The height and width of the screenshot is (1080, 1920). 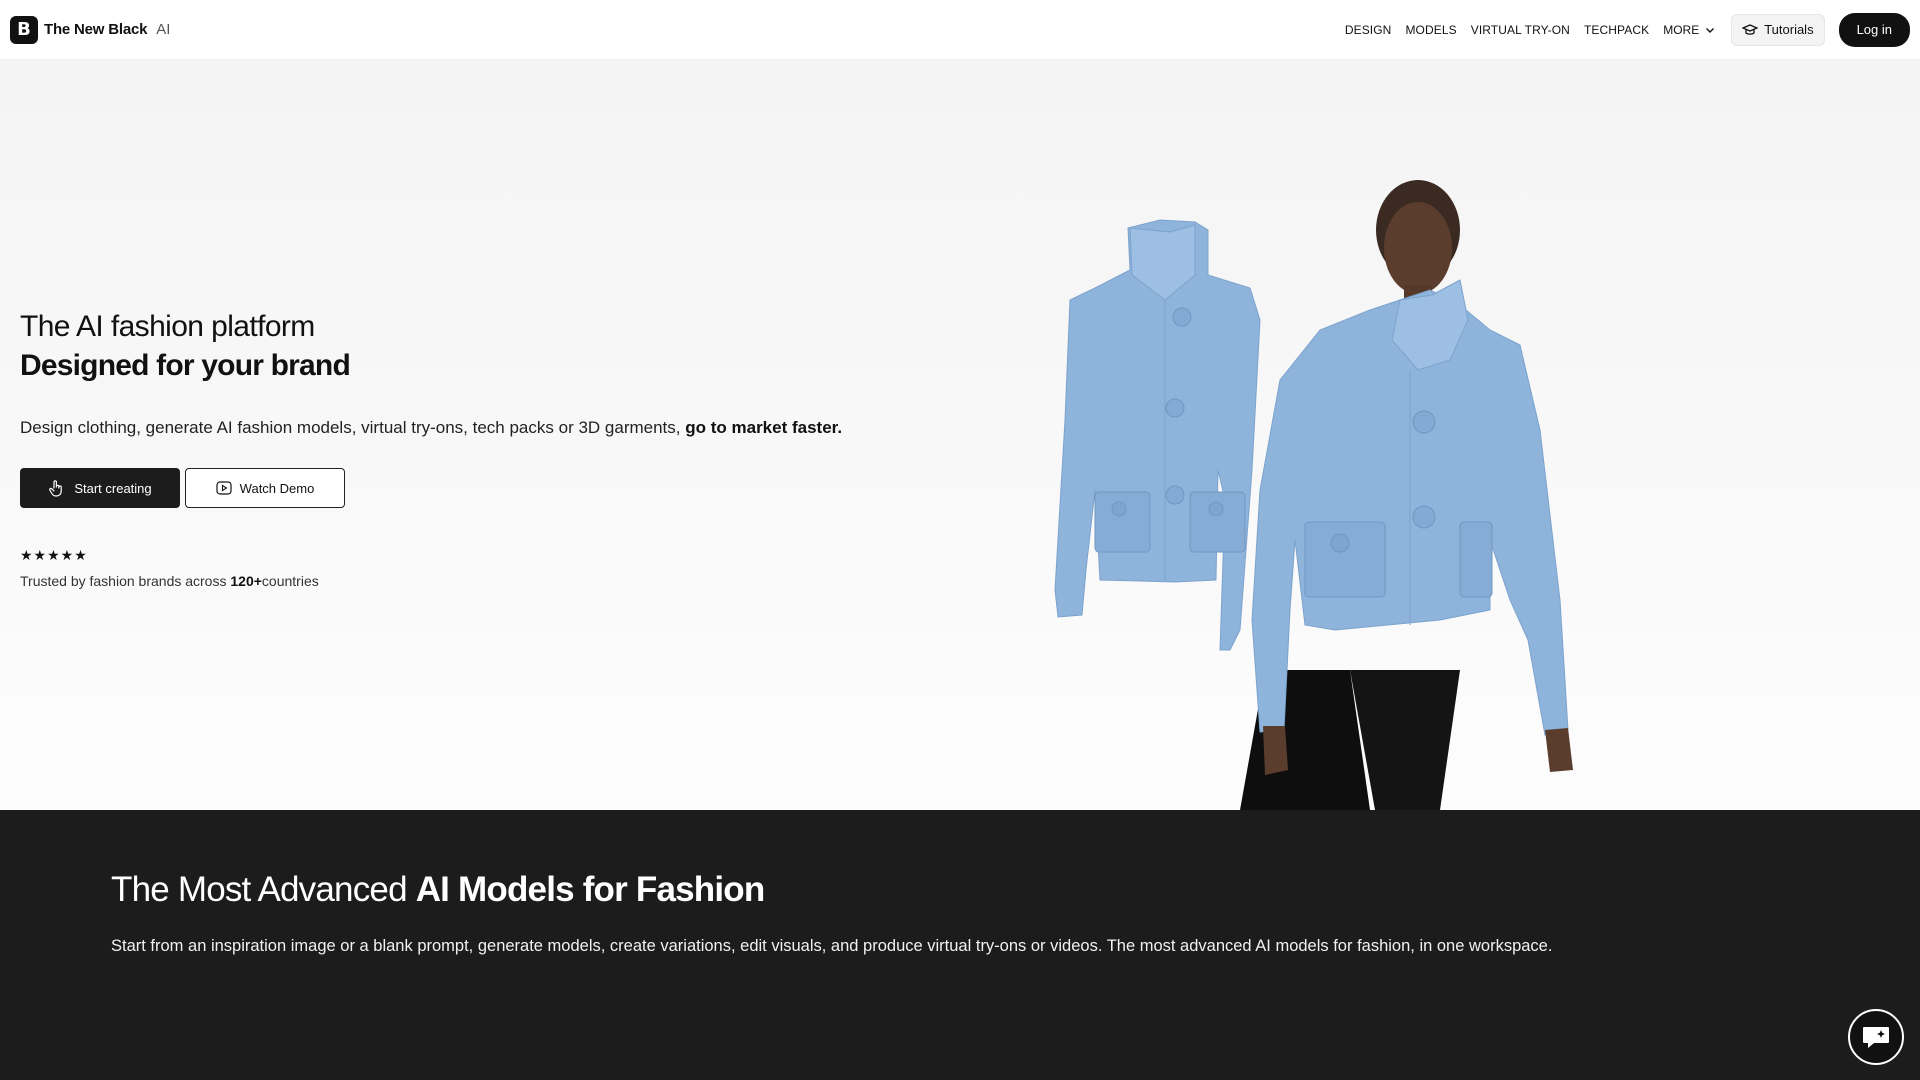 I want to click on models-section-title: The Most Advanced AI Models for Fashion, so click(x=438, y=890).